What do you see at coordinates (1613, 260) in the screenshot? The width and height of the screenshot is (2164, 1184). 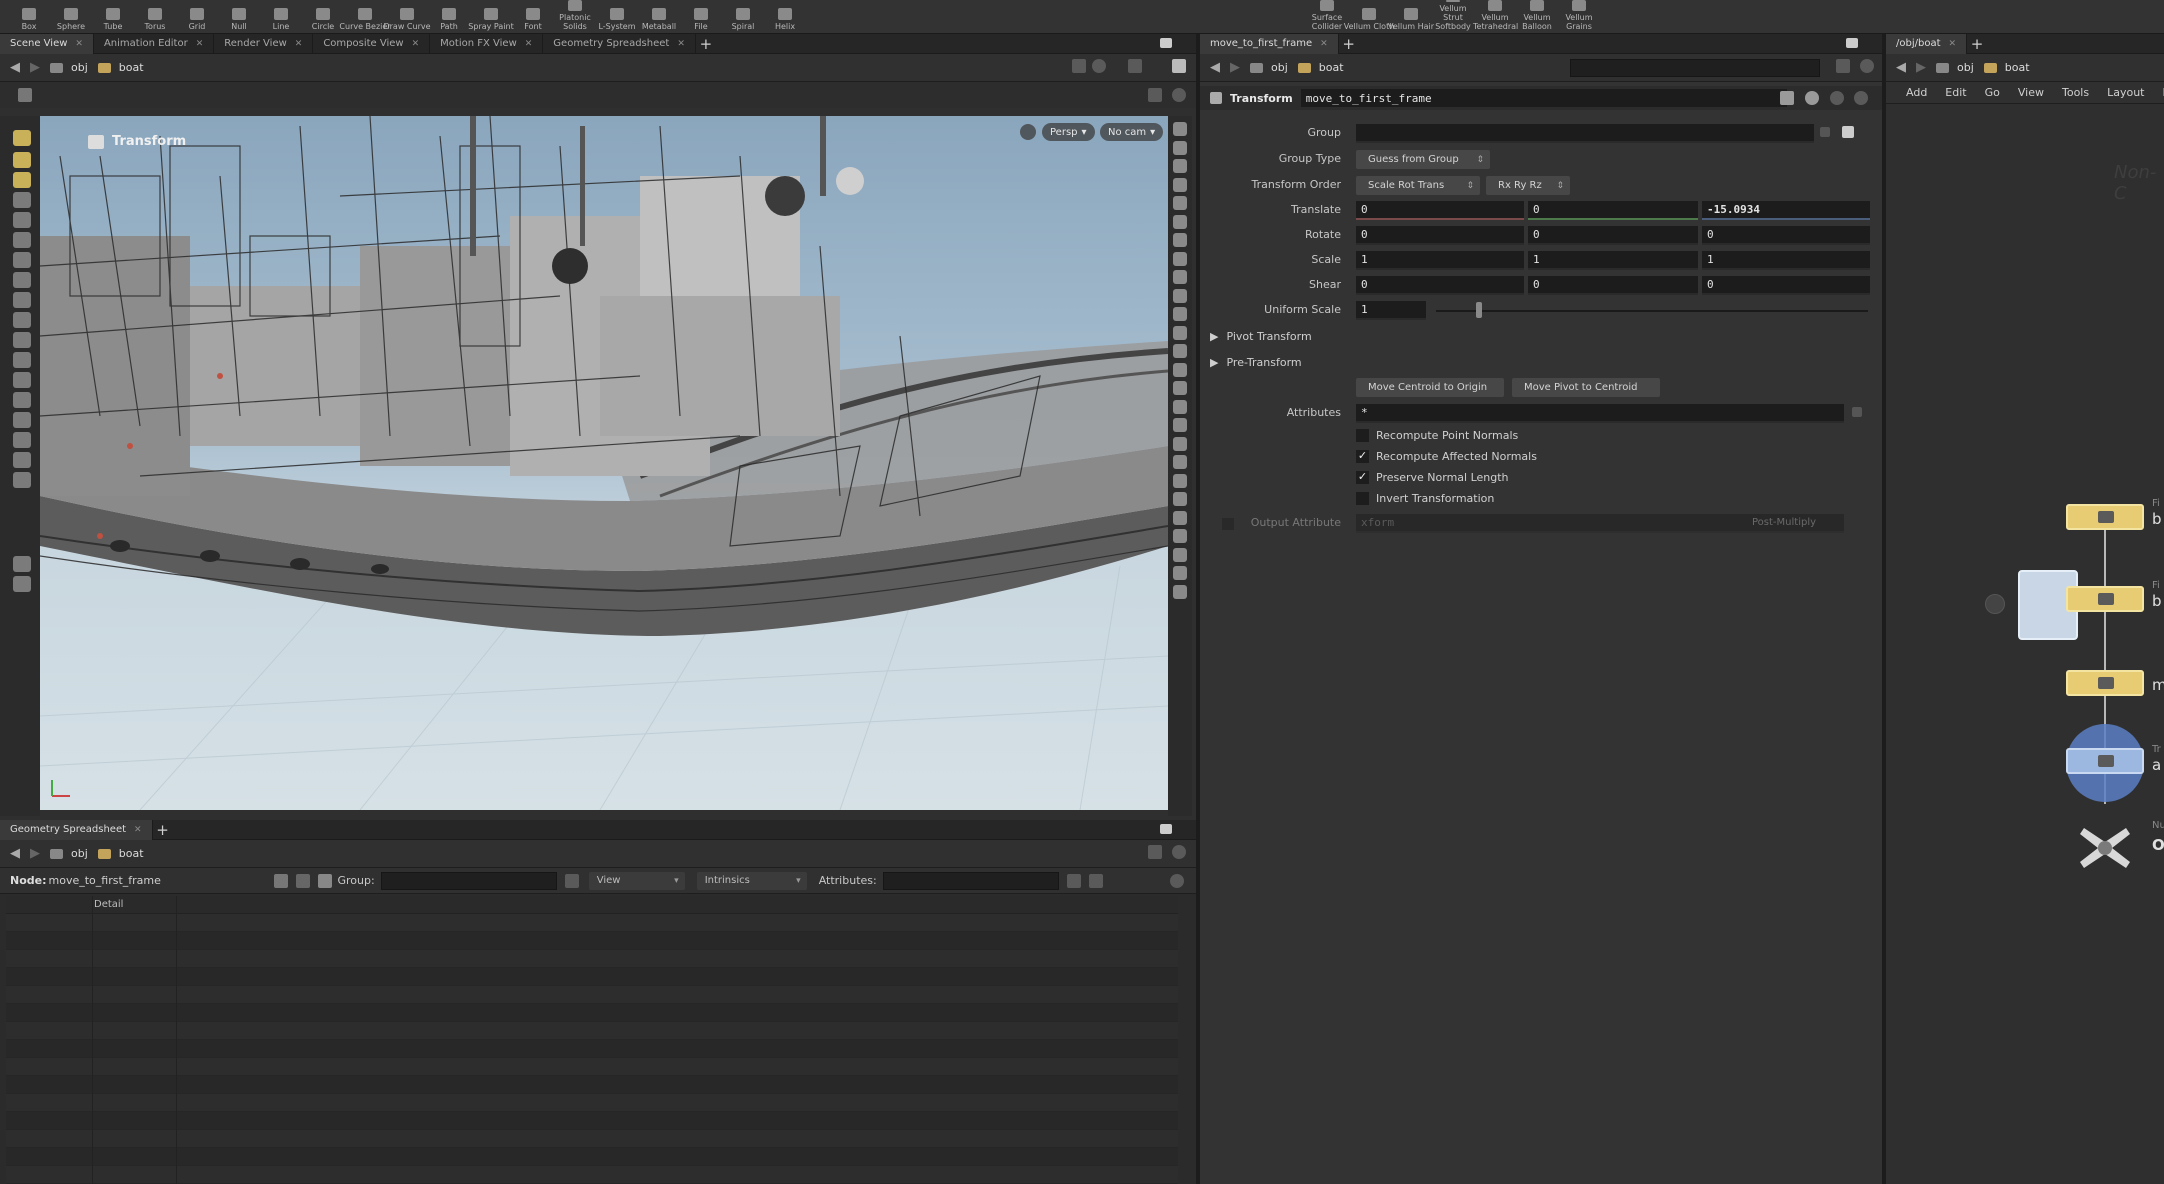 I see `scale-y-input: 1` at bounding box center [1613, 260].